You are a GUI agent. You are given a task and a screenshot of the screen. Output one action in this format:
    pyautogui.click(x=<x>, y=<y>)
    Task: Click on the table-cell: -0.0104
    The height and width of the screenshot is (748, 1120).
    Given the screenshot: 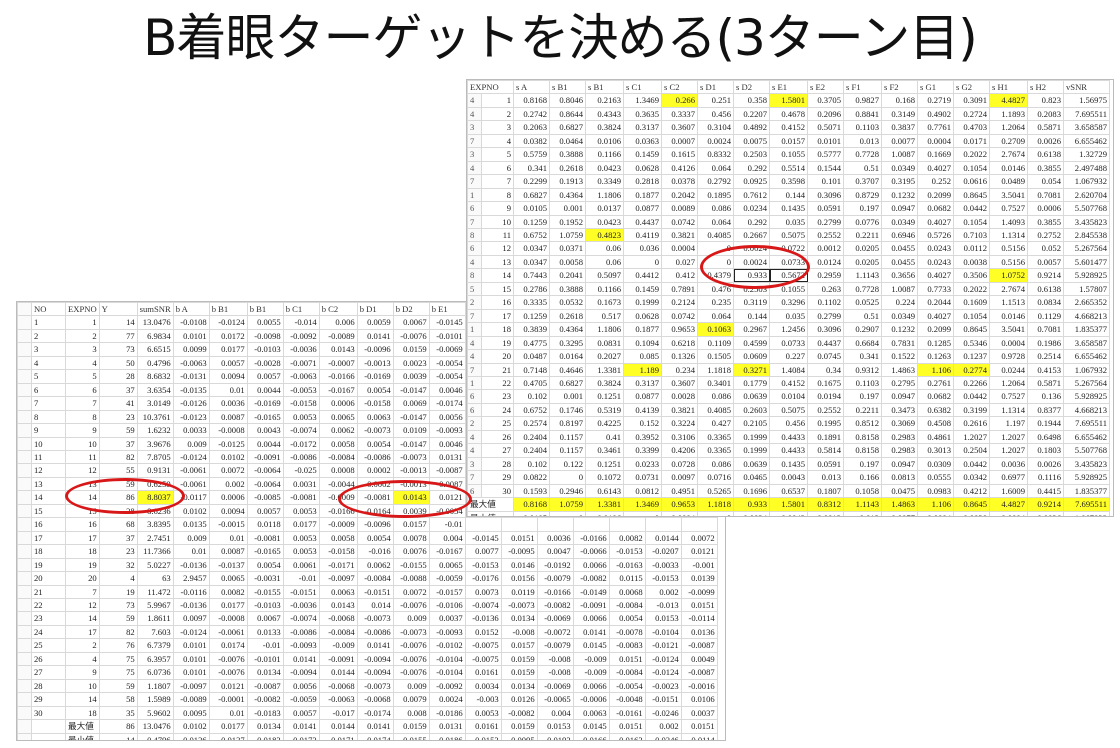 What is the action you would take?
    pyautogui.click(x=663, y=632)
    